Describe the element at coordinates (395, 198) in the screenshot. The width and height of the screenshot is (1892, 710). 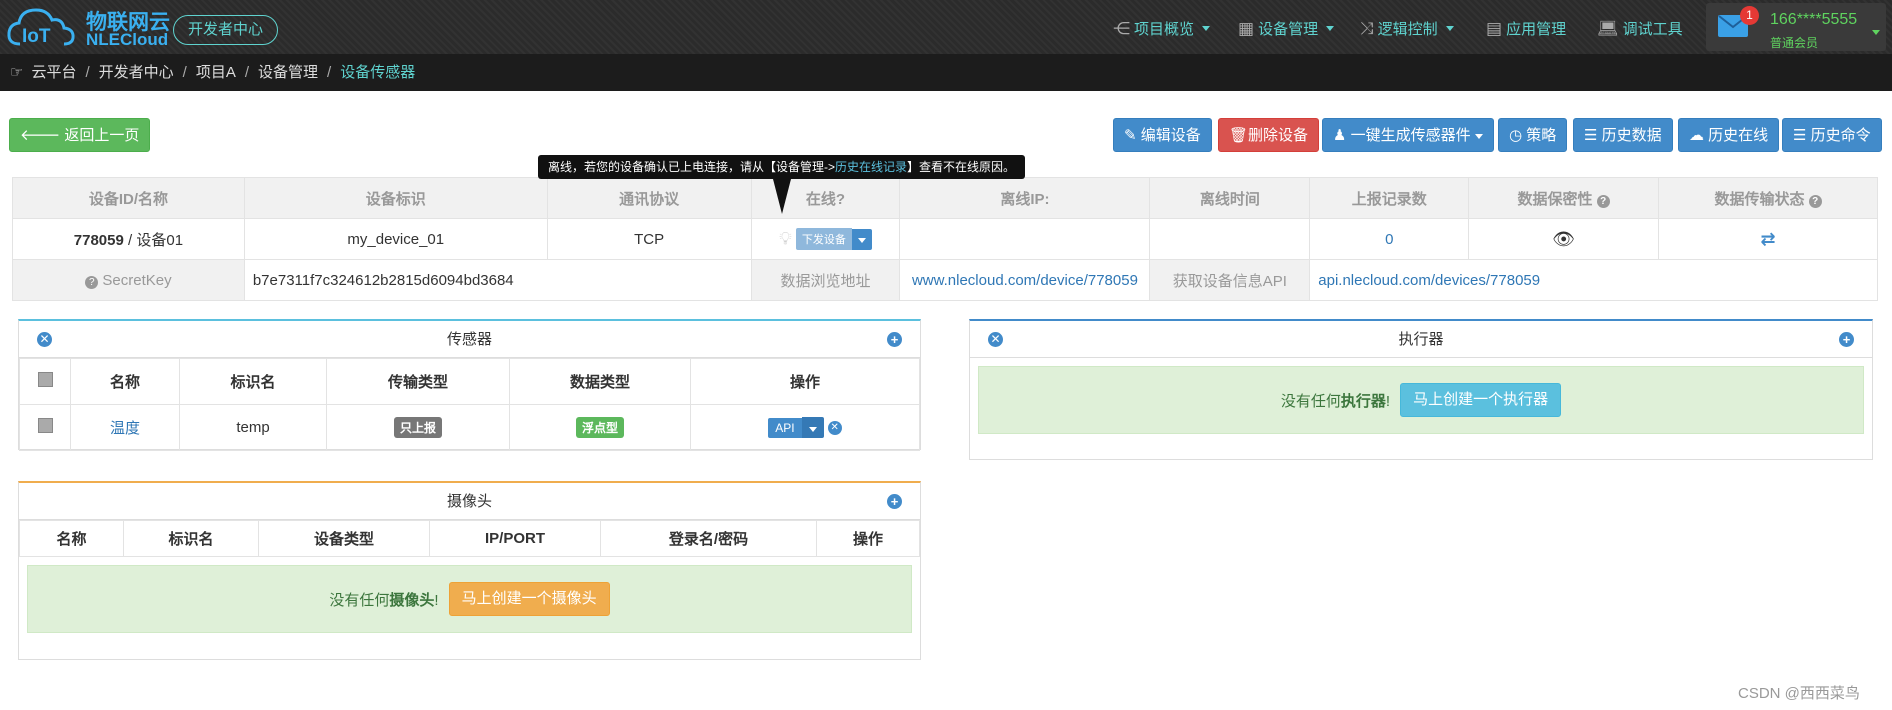
I see `header-cell: 设备标识` at that location.